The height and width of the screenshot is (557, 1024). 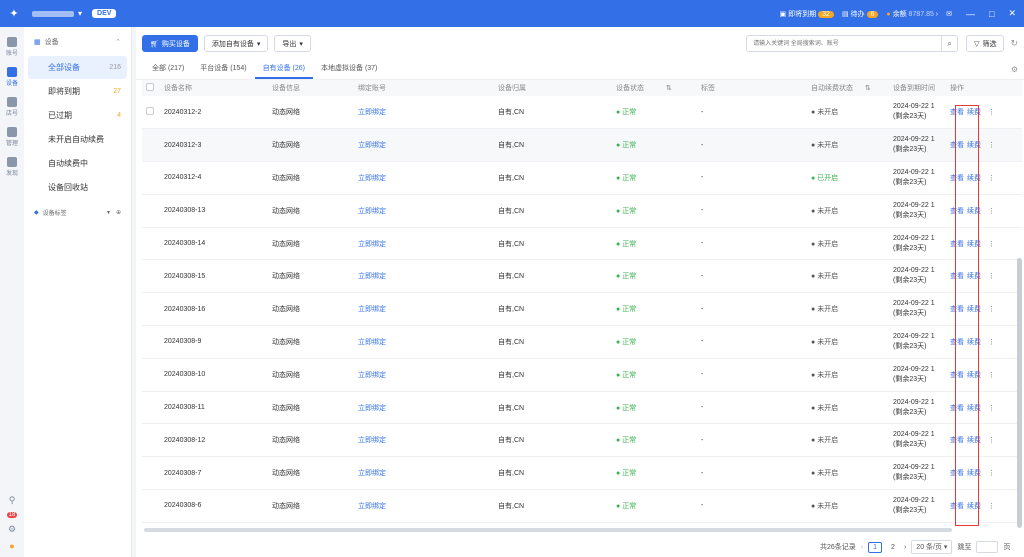 I want to click on jump-page-input, so click(x=987, y=547).